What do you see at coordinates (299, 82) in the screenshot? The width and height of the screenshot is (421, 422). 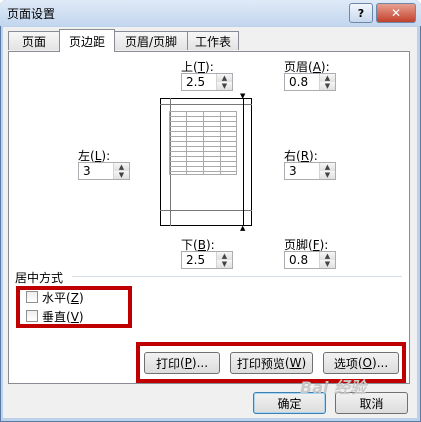 I see `header-margin-value: 0.8` at bounding box center [299, 82].